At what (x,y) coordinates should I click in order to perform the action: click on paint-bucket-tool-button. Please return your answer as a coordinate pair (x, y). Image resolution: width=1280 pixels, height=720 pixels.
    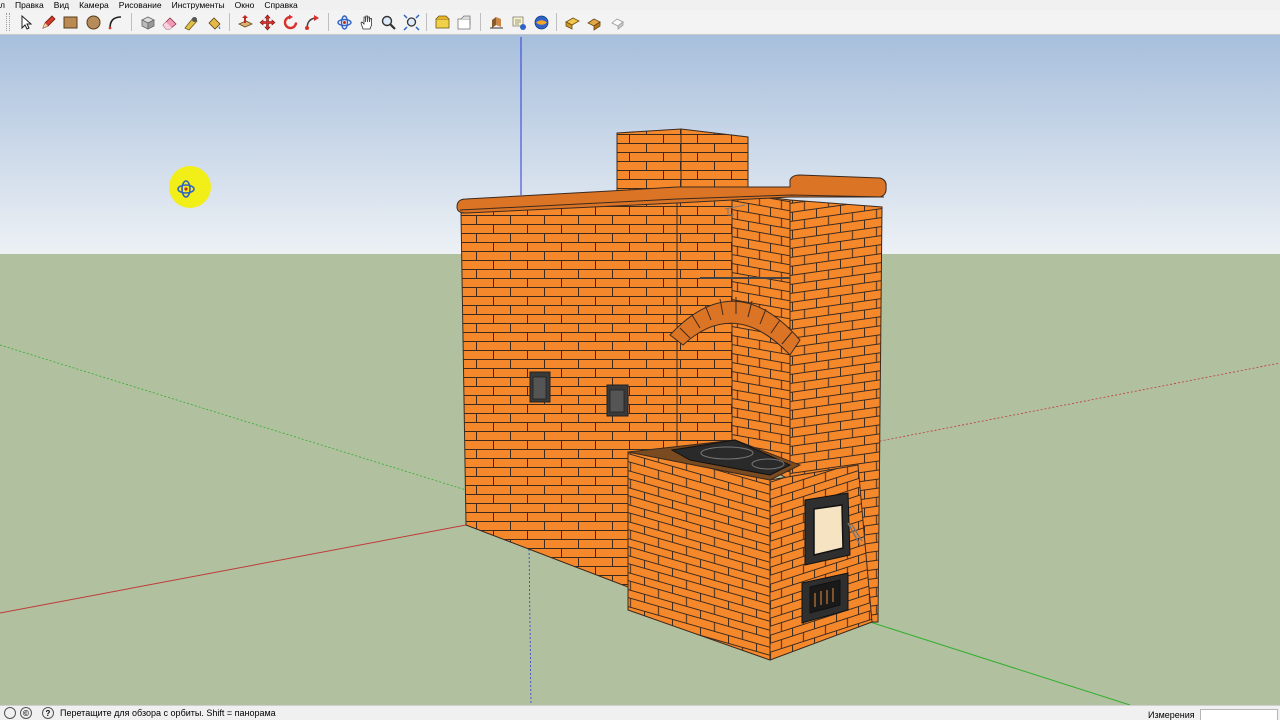
    Looking at the image, I should click on (214, 22).